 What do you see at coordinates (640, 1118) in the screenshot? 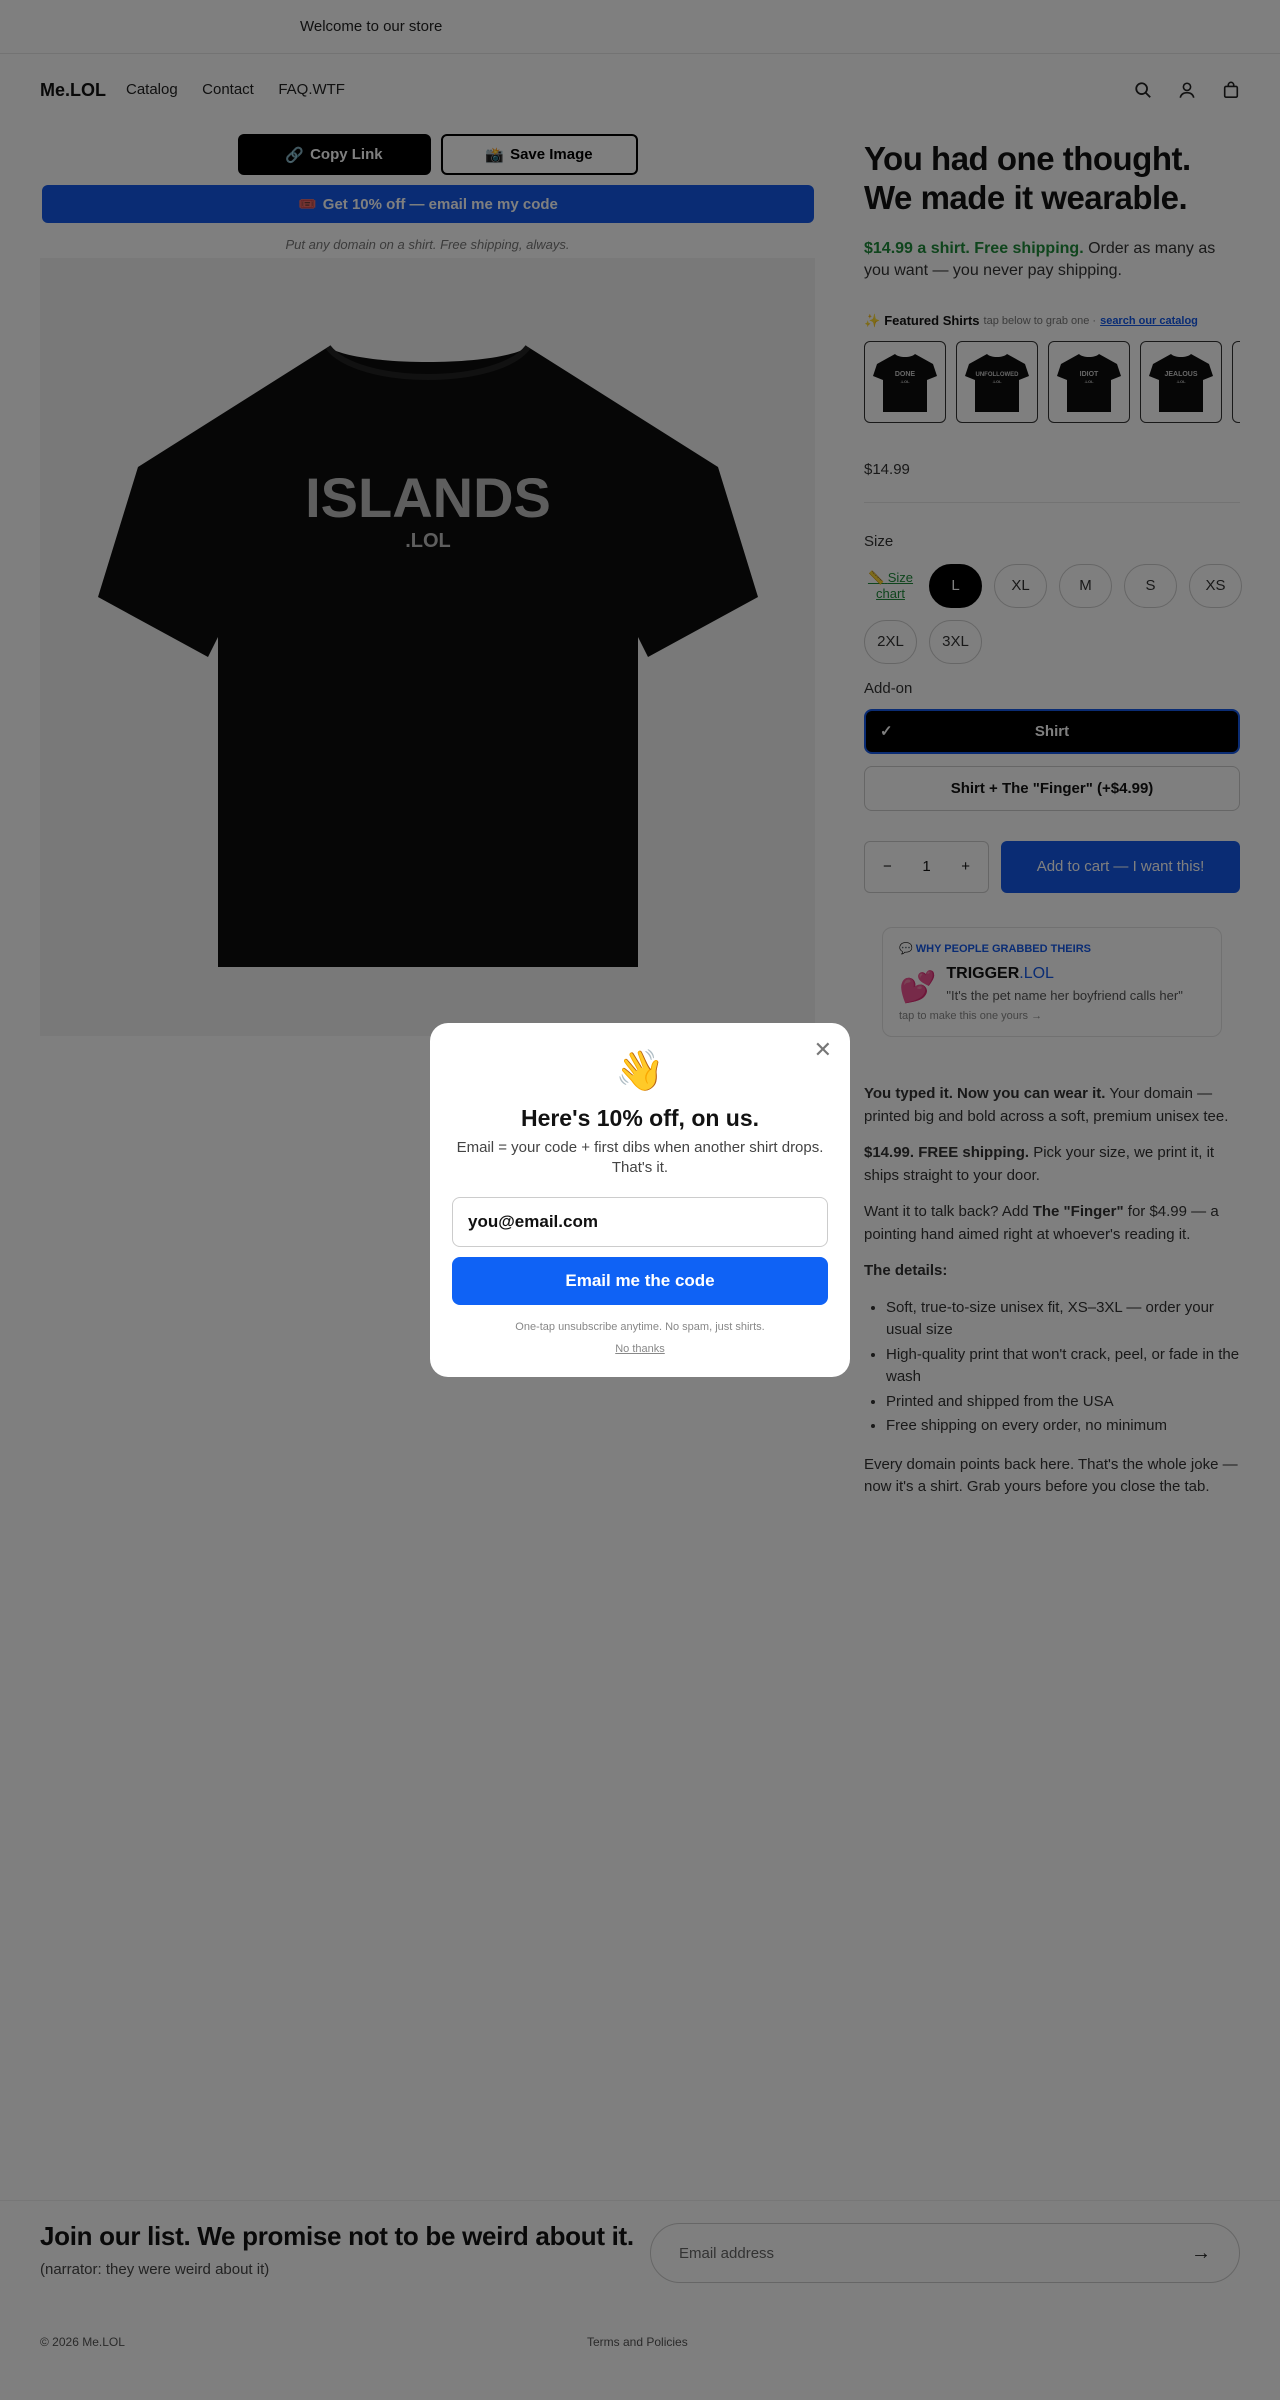
I see `modal-title: Here's 10% off, on us.` at bounding box center [640, 1118].